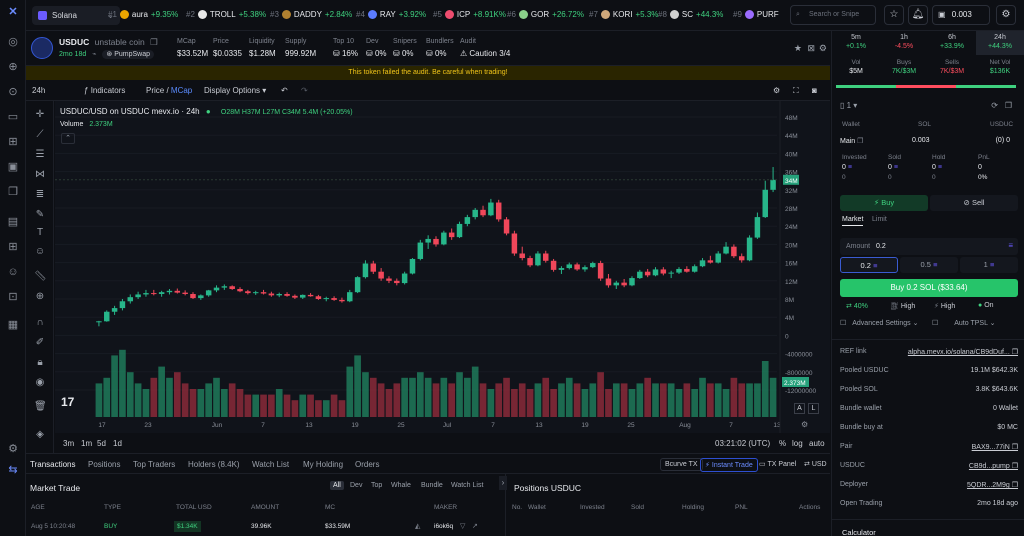 The image size is (1024, 536). What do you see at coordinates (814, 90) in the screenshot?
I see `camera-icon: ◙` at bounding box center [814, 90].